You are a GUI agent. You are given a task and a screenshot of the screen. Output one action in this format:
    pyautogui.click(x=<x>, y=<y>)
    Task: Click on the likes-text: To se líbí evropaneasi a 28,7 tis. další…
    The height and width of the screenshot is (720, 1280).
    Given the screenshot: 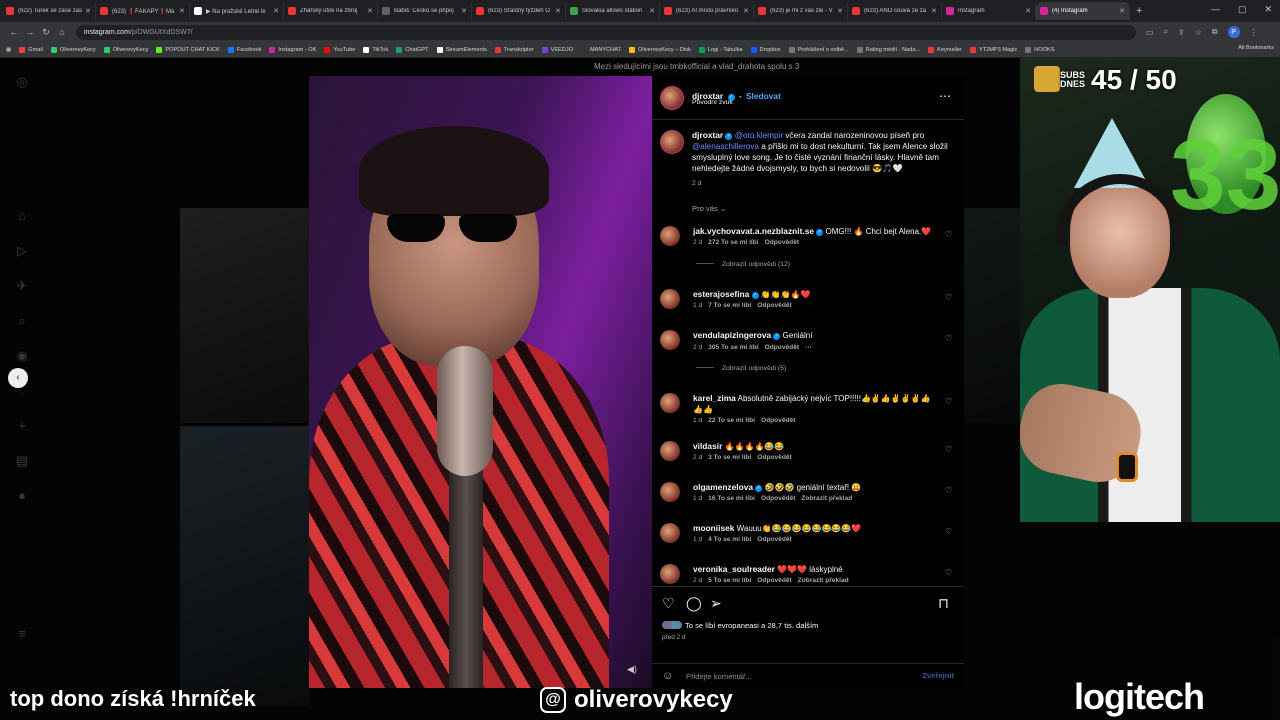 What is the action you would take?
    pyautogui.click(x=751, y=625)
    